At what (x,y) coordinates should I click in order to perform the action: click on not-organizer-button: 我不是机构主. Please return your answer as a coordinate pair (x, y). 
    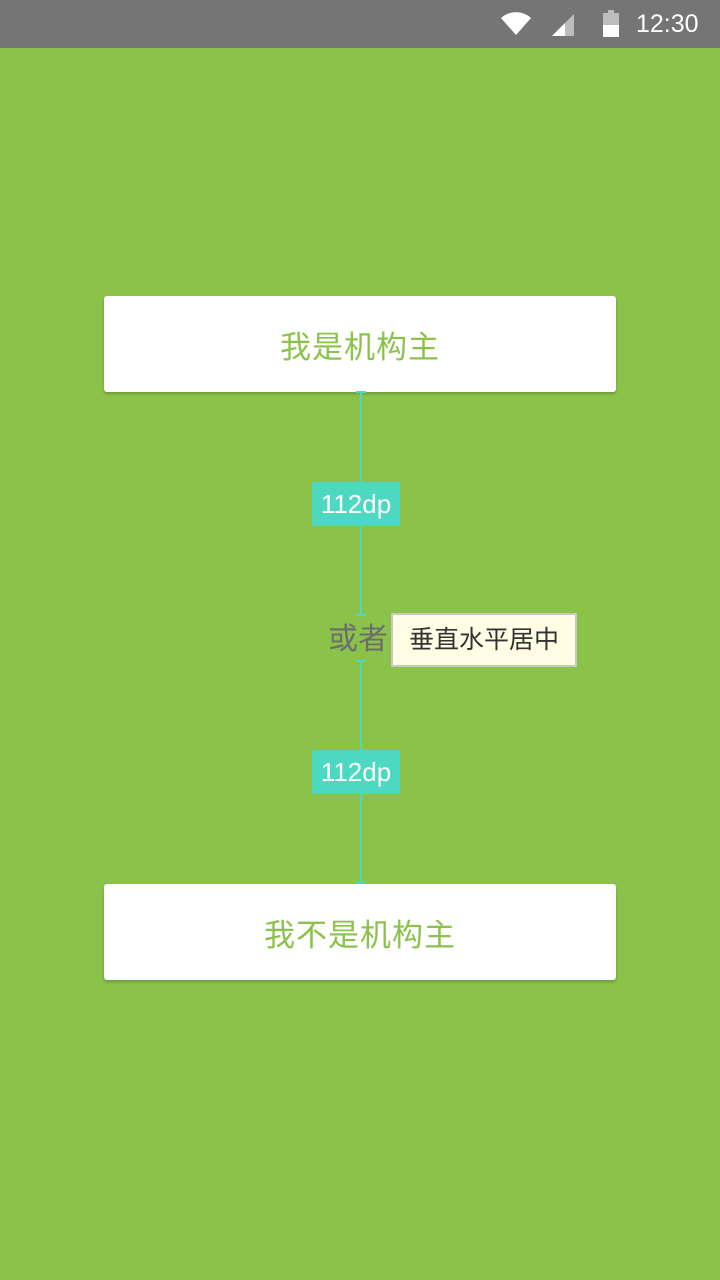
    Looking at the image, I should click on (360, 932).